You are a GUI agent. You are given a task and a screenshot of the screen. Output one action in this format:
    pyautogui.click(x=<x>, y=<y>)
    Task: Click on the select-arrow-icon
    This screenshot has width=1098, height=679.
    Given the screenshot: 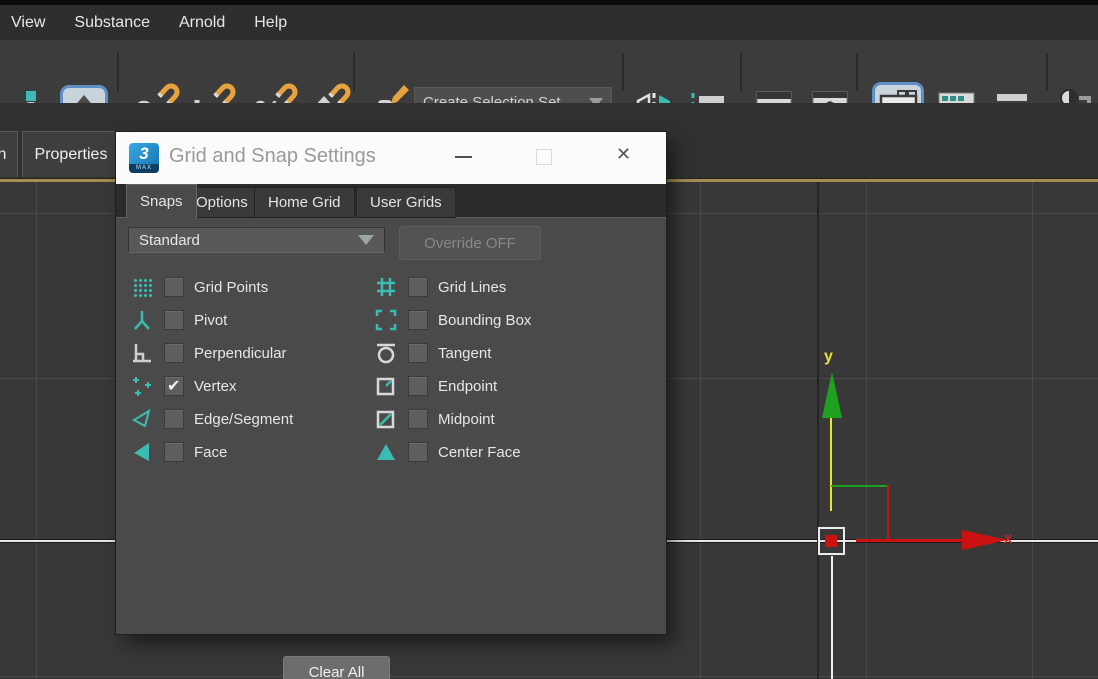 What is the action you would take?
    pyautogui.click(x=84, y=99)
    